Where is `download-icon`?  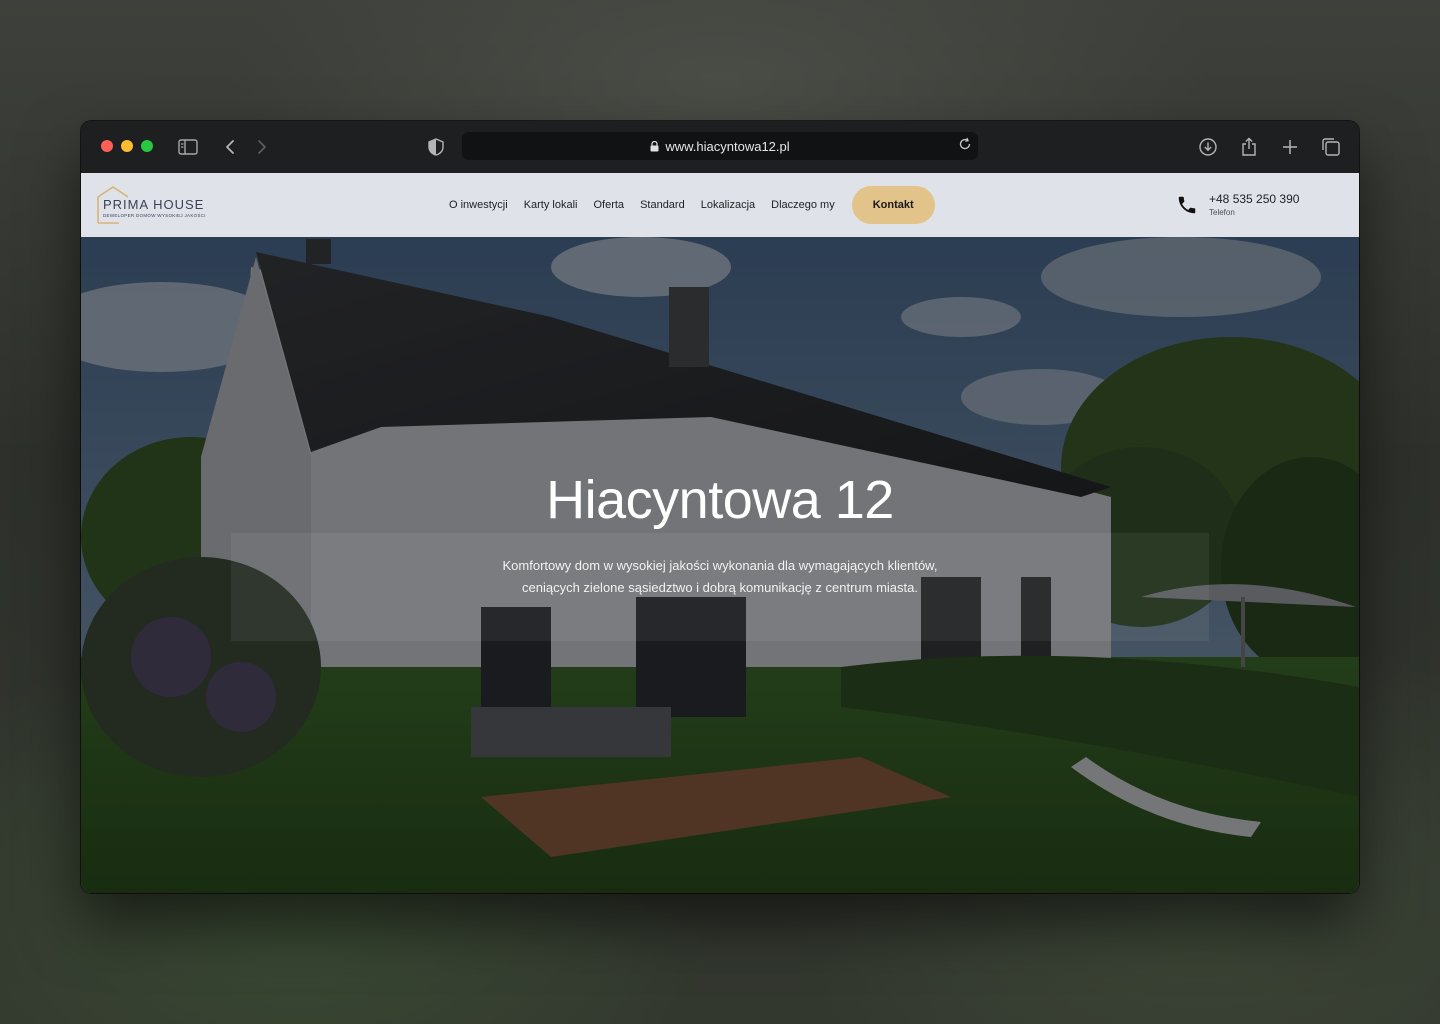 download-icon is located at coordinates (1208, 147).